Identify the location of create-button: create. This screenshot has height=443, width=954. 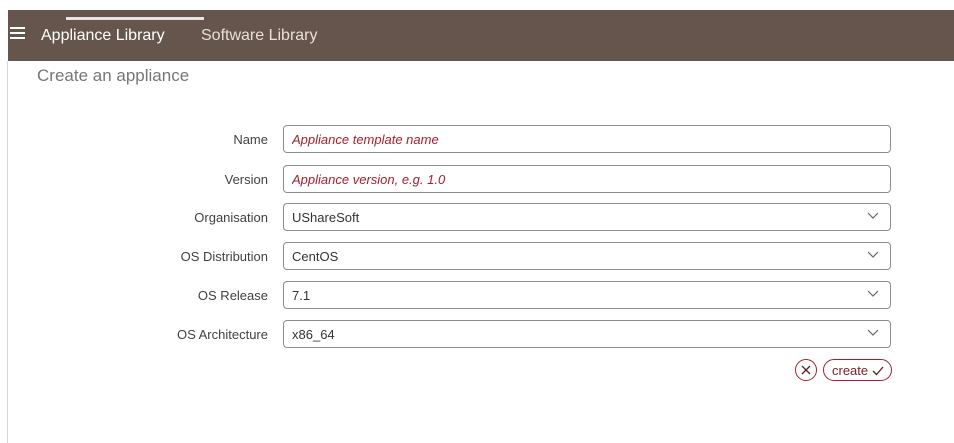
(857, 370).